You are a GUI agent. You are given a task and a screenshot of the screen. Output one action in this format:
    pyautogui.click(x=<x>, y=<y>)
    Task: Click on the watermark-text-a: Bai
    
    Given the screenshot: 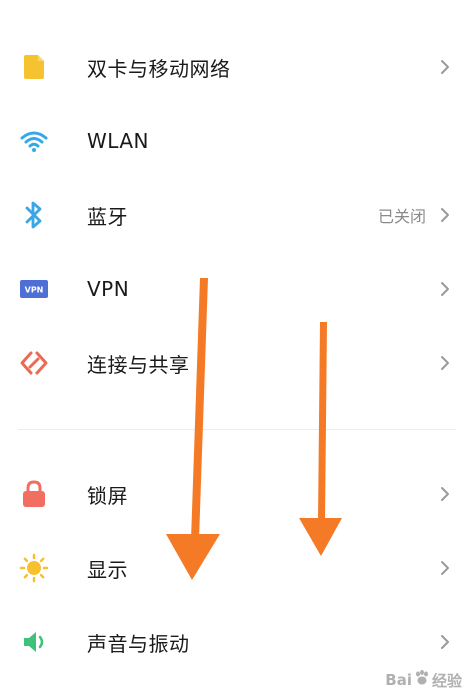 What is the action you would take?
    pyautogui.click(x=398, y=680)
    